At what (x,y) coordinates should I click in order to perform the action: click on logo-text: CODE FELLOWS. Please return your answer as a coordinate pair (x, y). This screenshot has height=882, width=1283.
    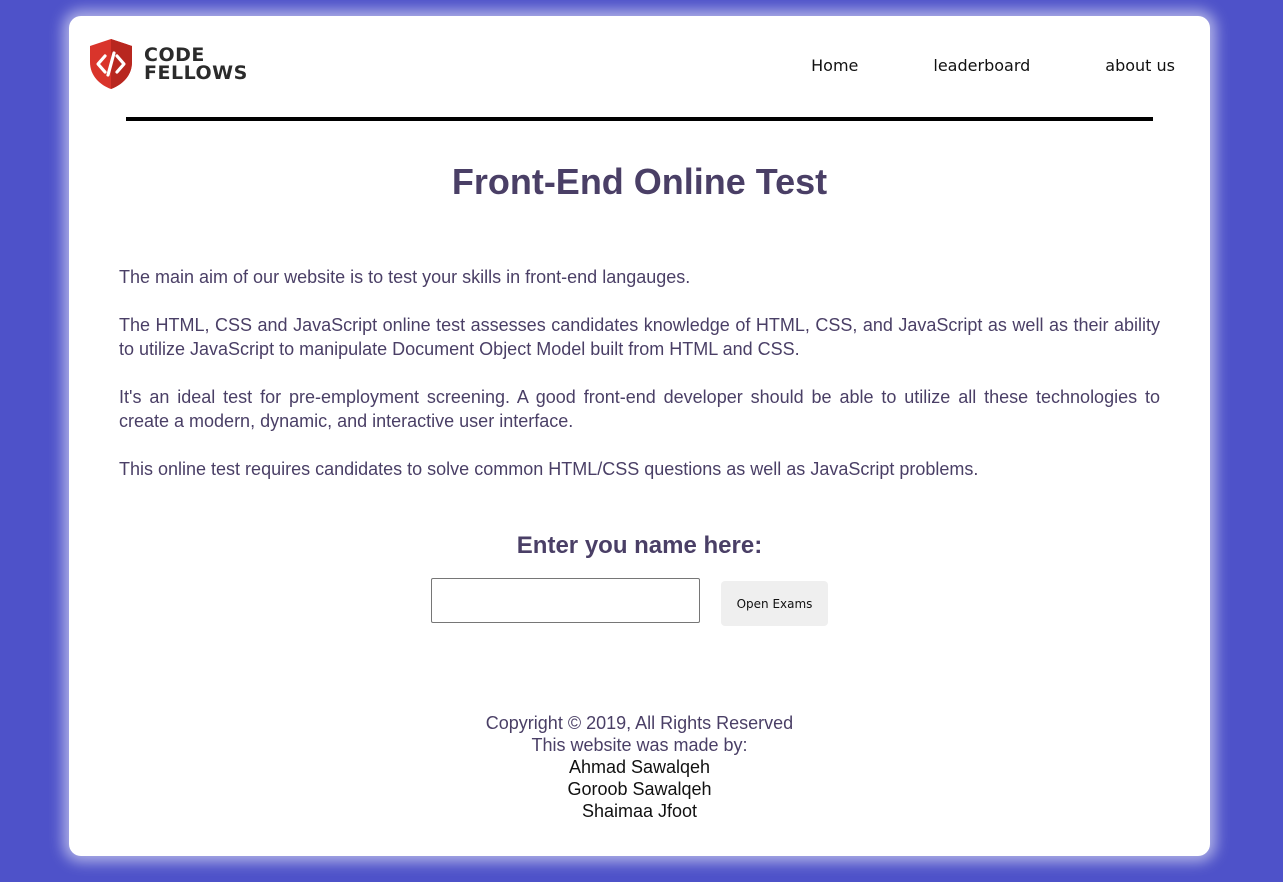
    Looking at the image, I should click on (196, 65).